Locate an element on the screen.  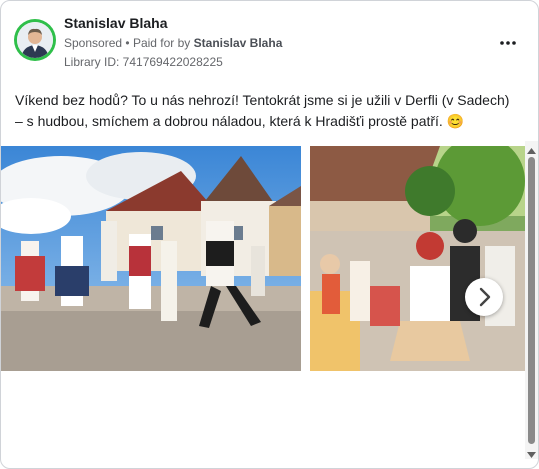
scrollbar-thumb is located at coordinates (531, 300).